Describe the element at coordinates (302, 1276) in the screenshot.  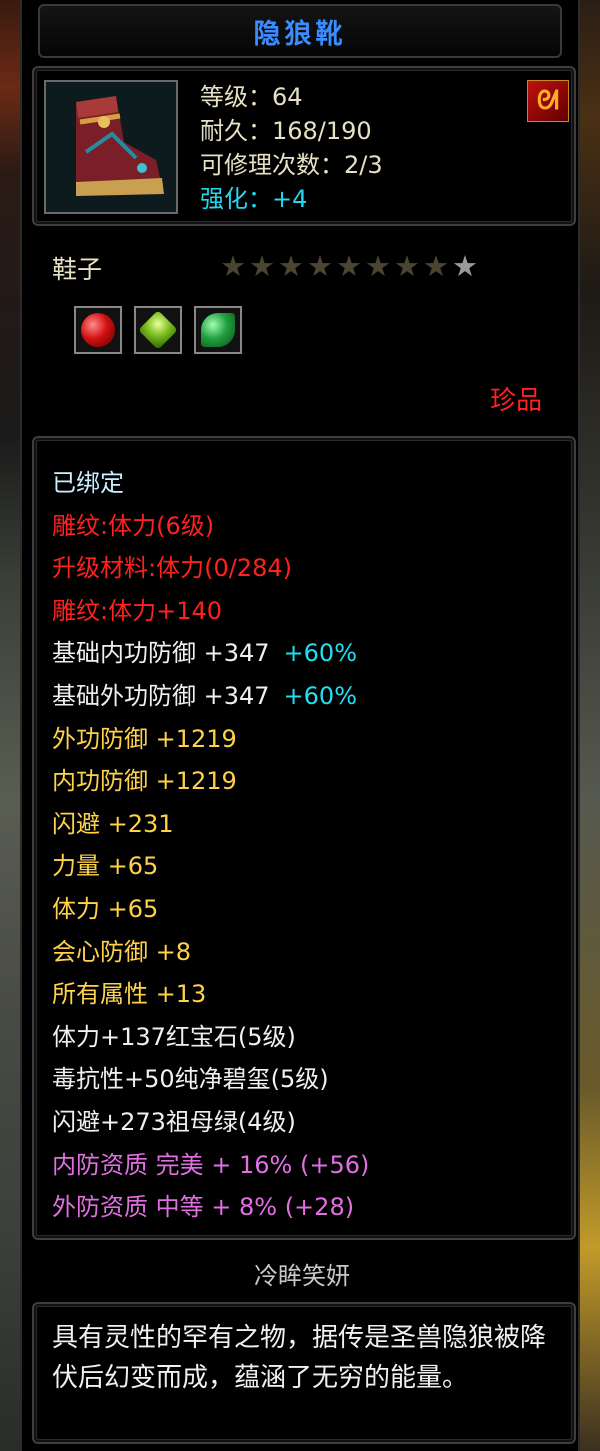
I see `set-name: 冷眸笑妍` at that location.